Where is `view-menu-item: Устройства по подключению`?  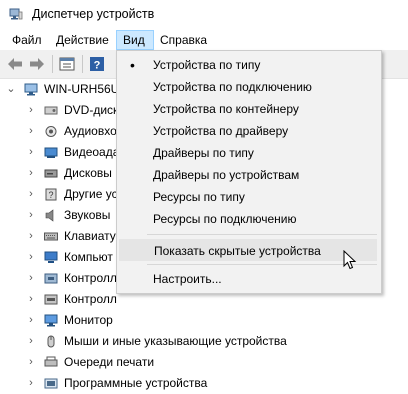 view-menu-item: Устройства по подключению is located at coordinates (248, 87).